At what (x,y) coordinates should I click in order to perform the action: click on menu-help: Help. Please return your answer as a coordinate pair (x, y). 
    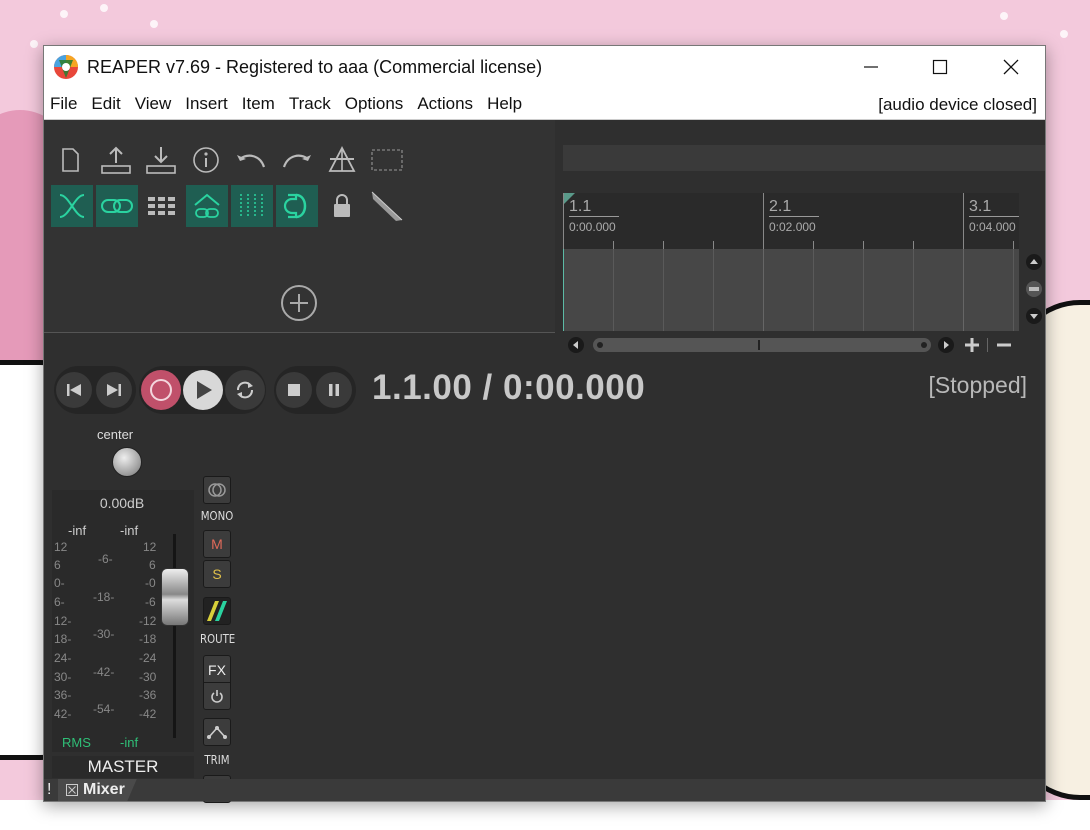
    Looking at the image, I should click on (504, 104).